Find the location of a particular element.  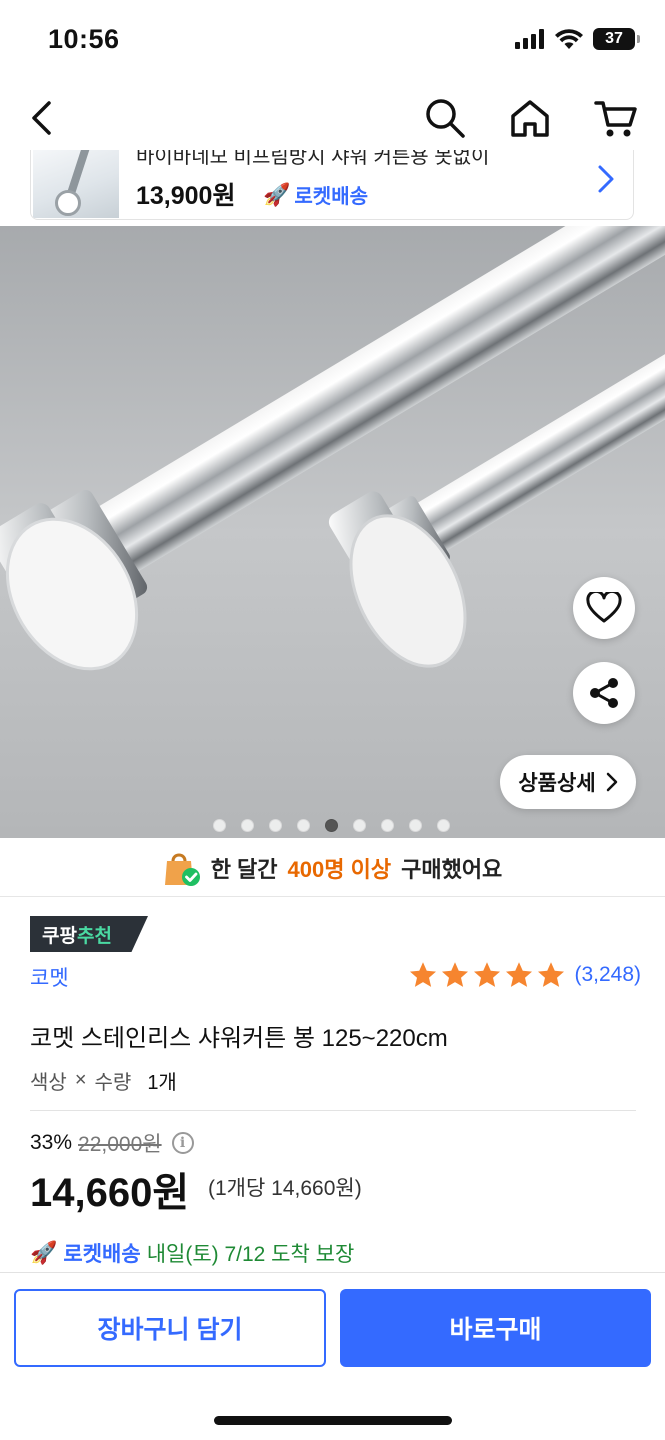

share-icon is located at coordinates (604, 693).